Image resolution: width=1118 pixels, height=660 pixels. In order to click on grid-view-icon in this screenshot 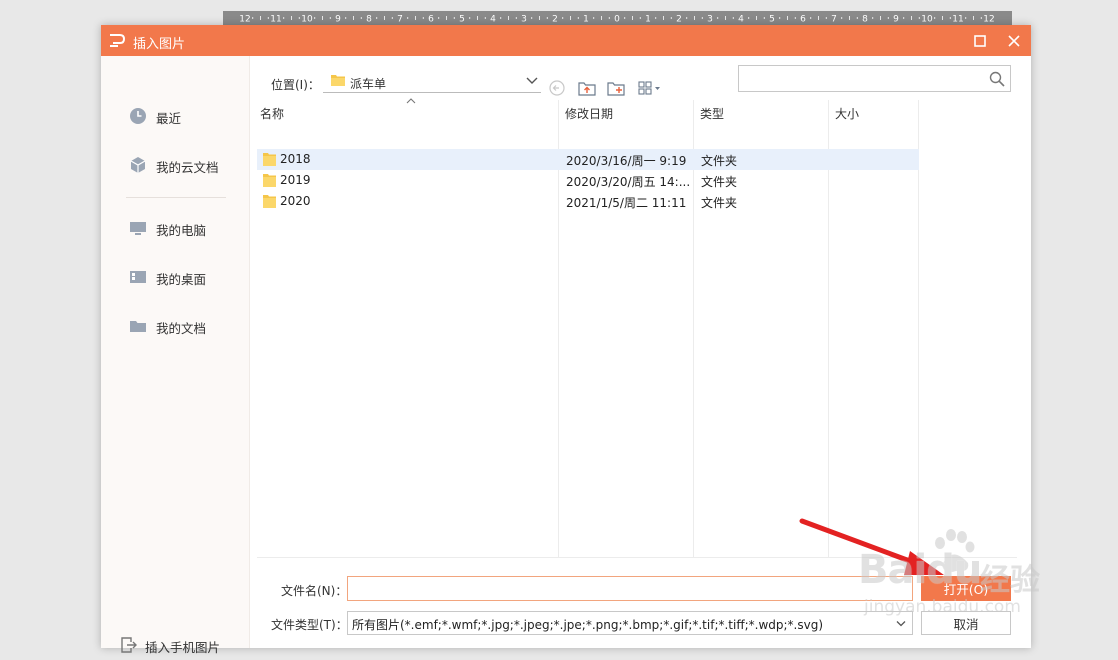, I will do `click(649, 88)`.